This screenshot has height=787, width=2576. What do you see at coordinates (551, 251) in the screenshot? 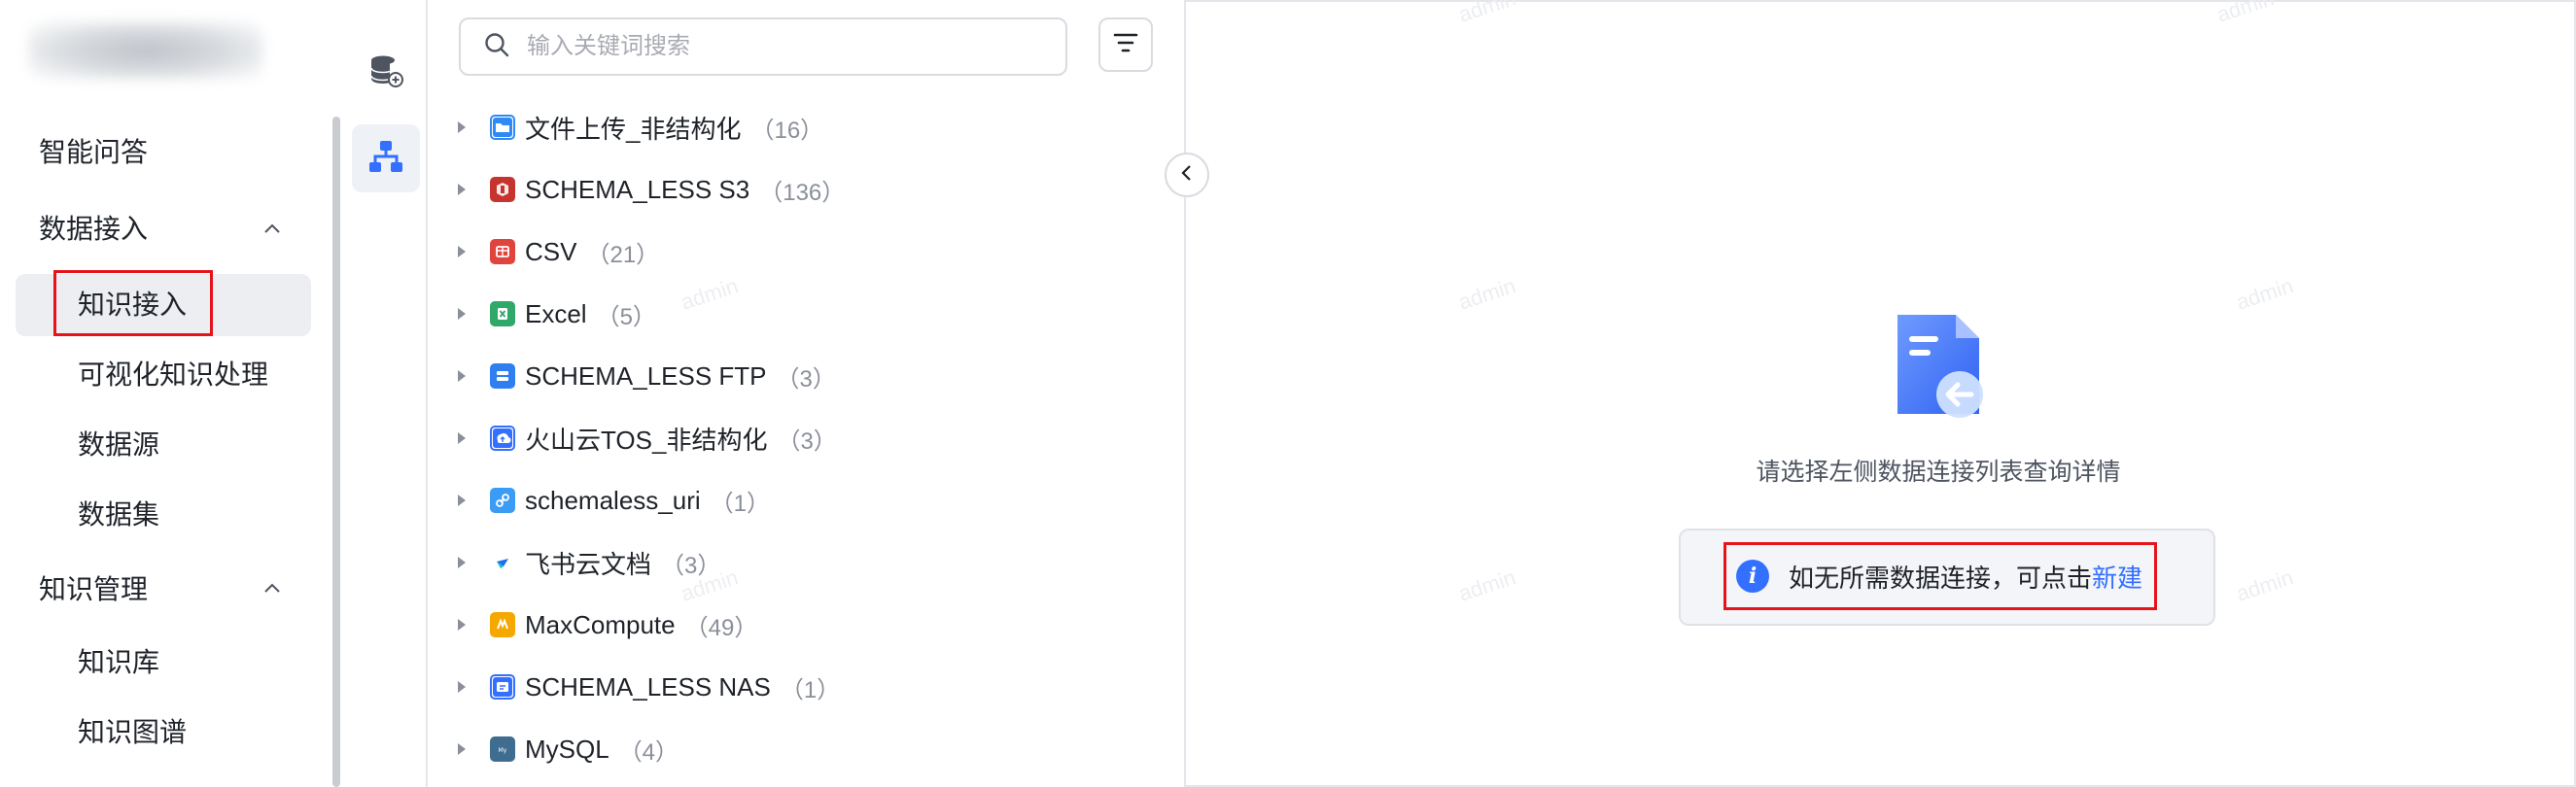
I see `tree-item-label: CSV` at bounding box center [551, 251].